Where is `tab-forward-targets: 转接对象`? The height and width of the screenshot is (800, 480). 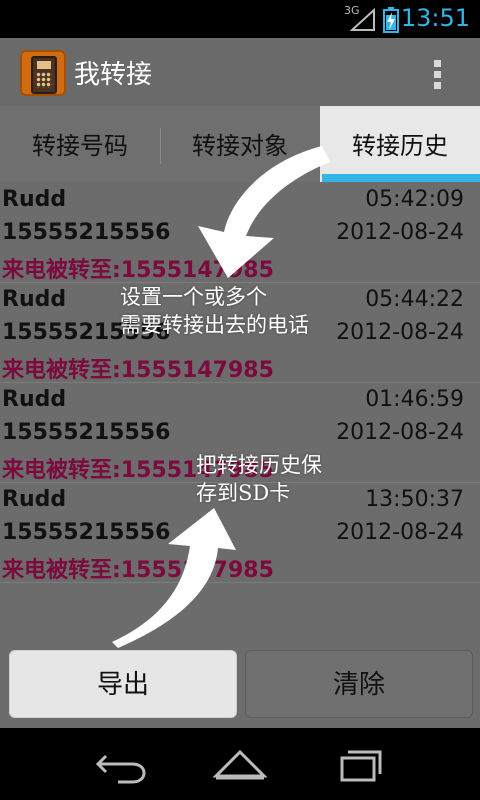
tab-forward-targets: 转接对象 is located at coordinates (240, 144).